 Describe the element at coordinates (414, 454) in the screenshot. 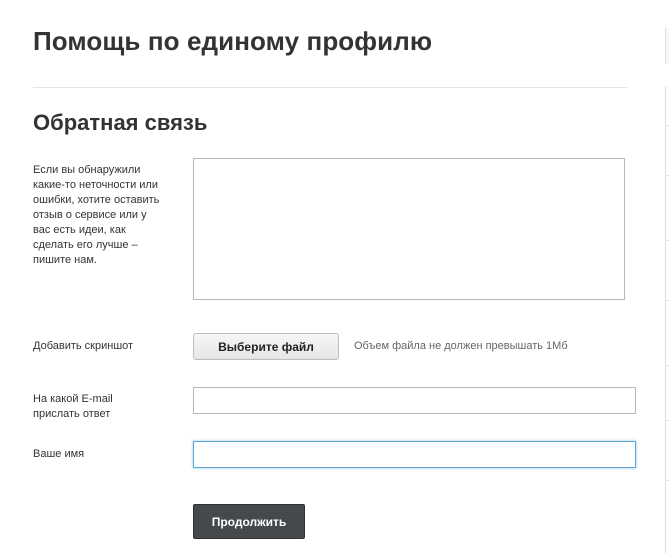

I see `name-field` at that location.